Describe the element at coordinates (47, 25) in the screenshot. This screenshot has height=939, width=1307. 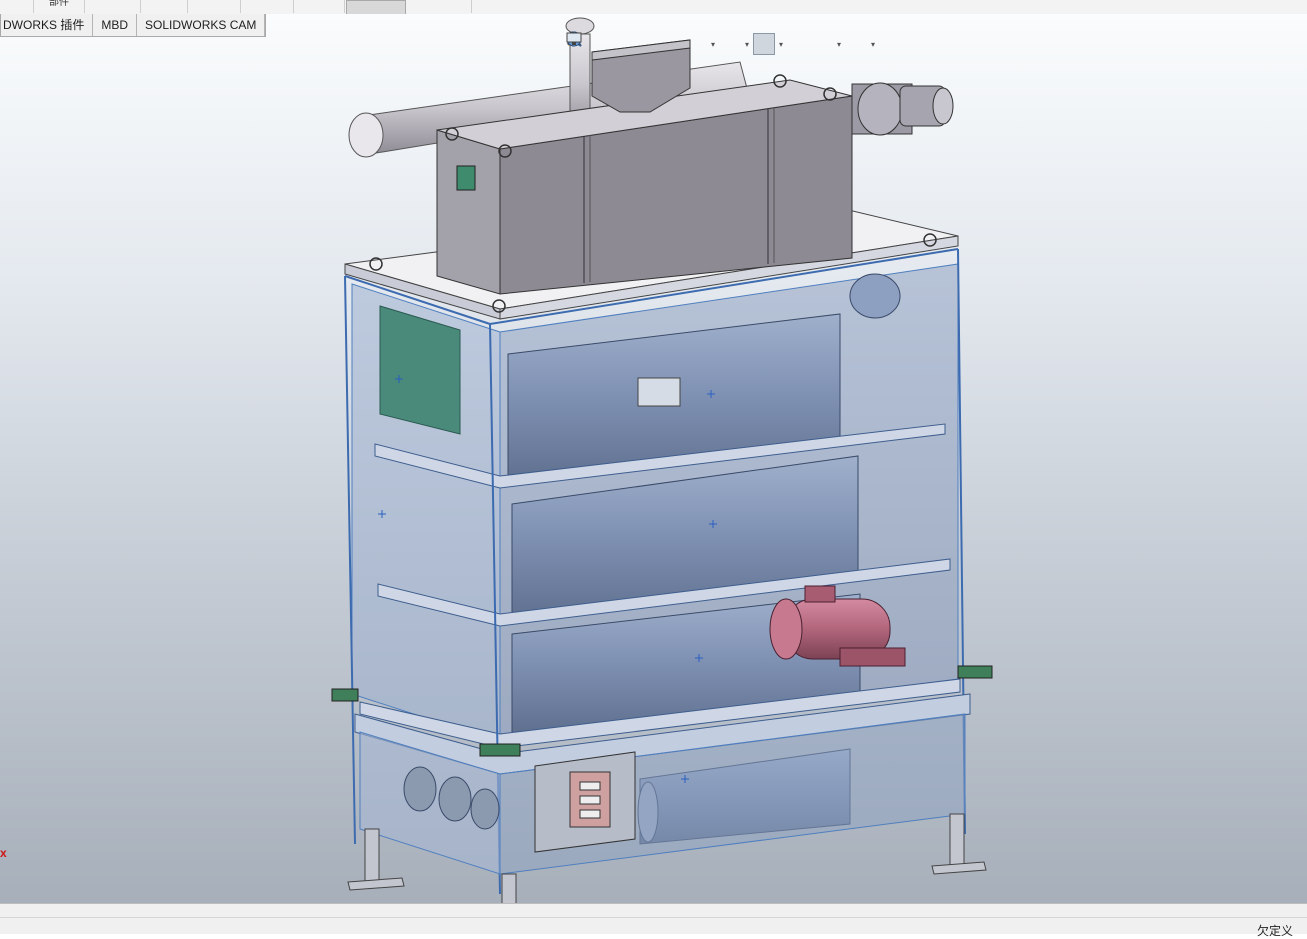
I see `tab-solidworks-addins: DWORKS 插件` at that location.